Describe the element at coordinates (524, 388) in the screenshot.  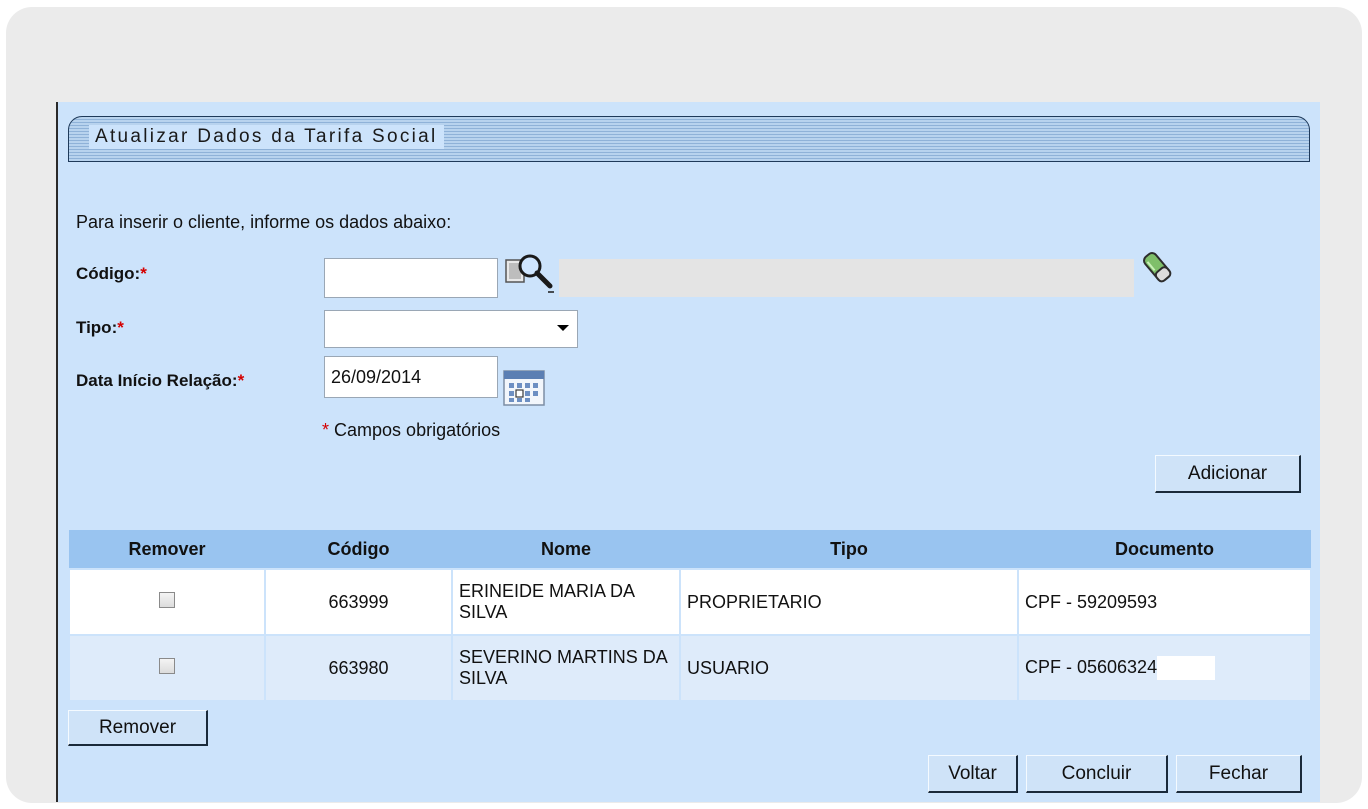
I see `calendar-icon` at that location.